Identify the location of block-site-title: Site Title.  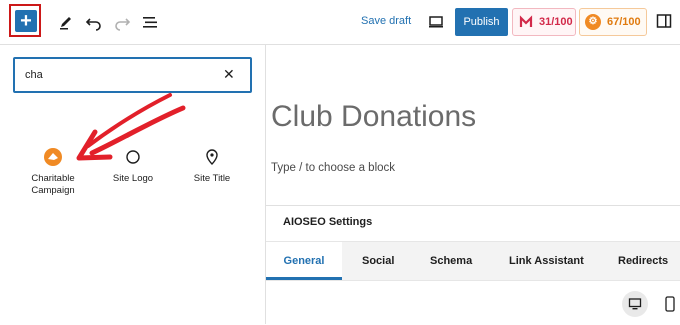
(212, 165).